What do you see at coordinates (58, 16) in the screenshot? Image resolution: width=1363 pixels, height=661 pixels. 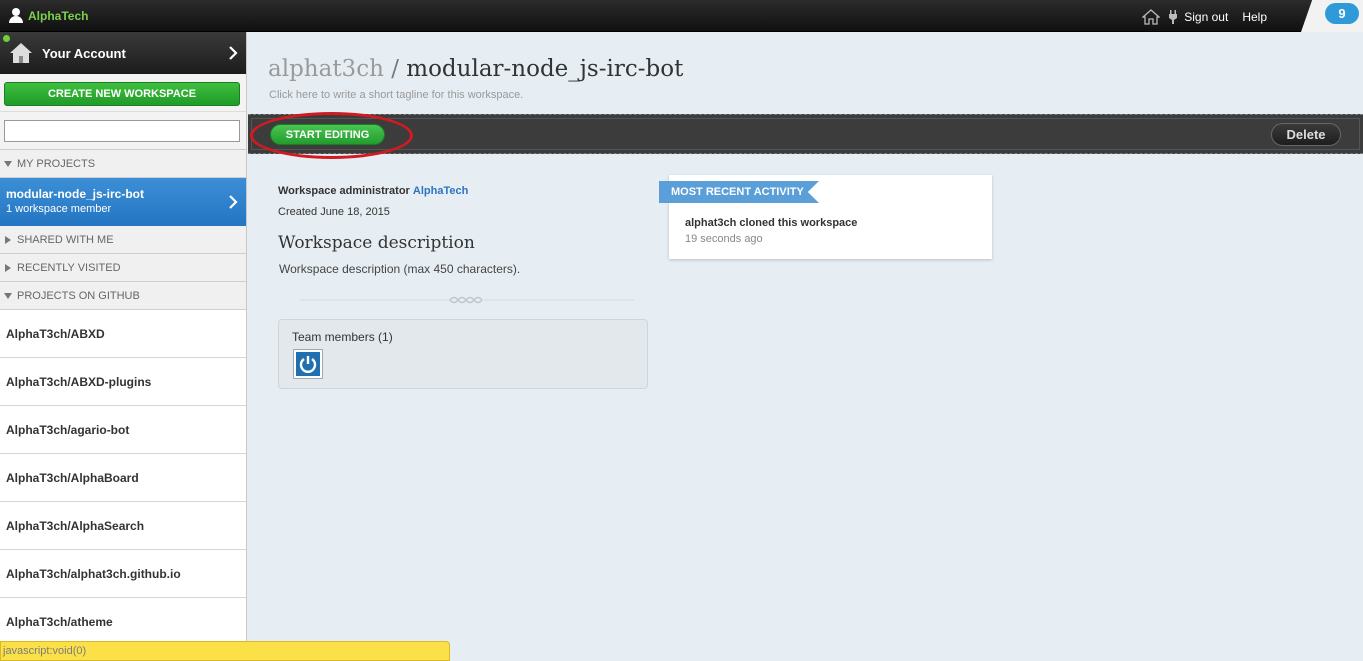 I see `brand-name: AlphaTech` at bounding box center [58, 16].